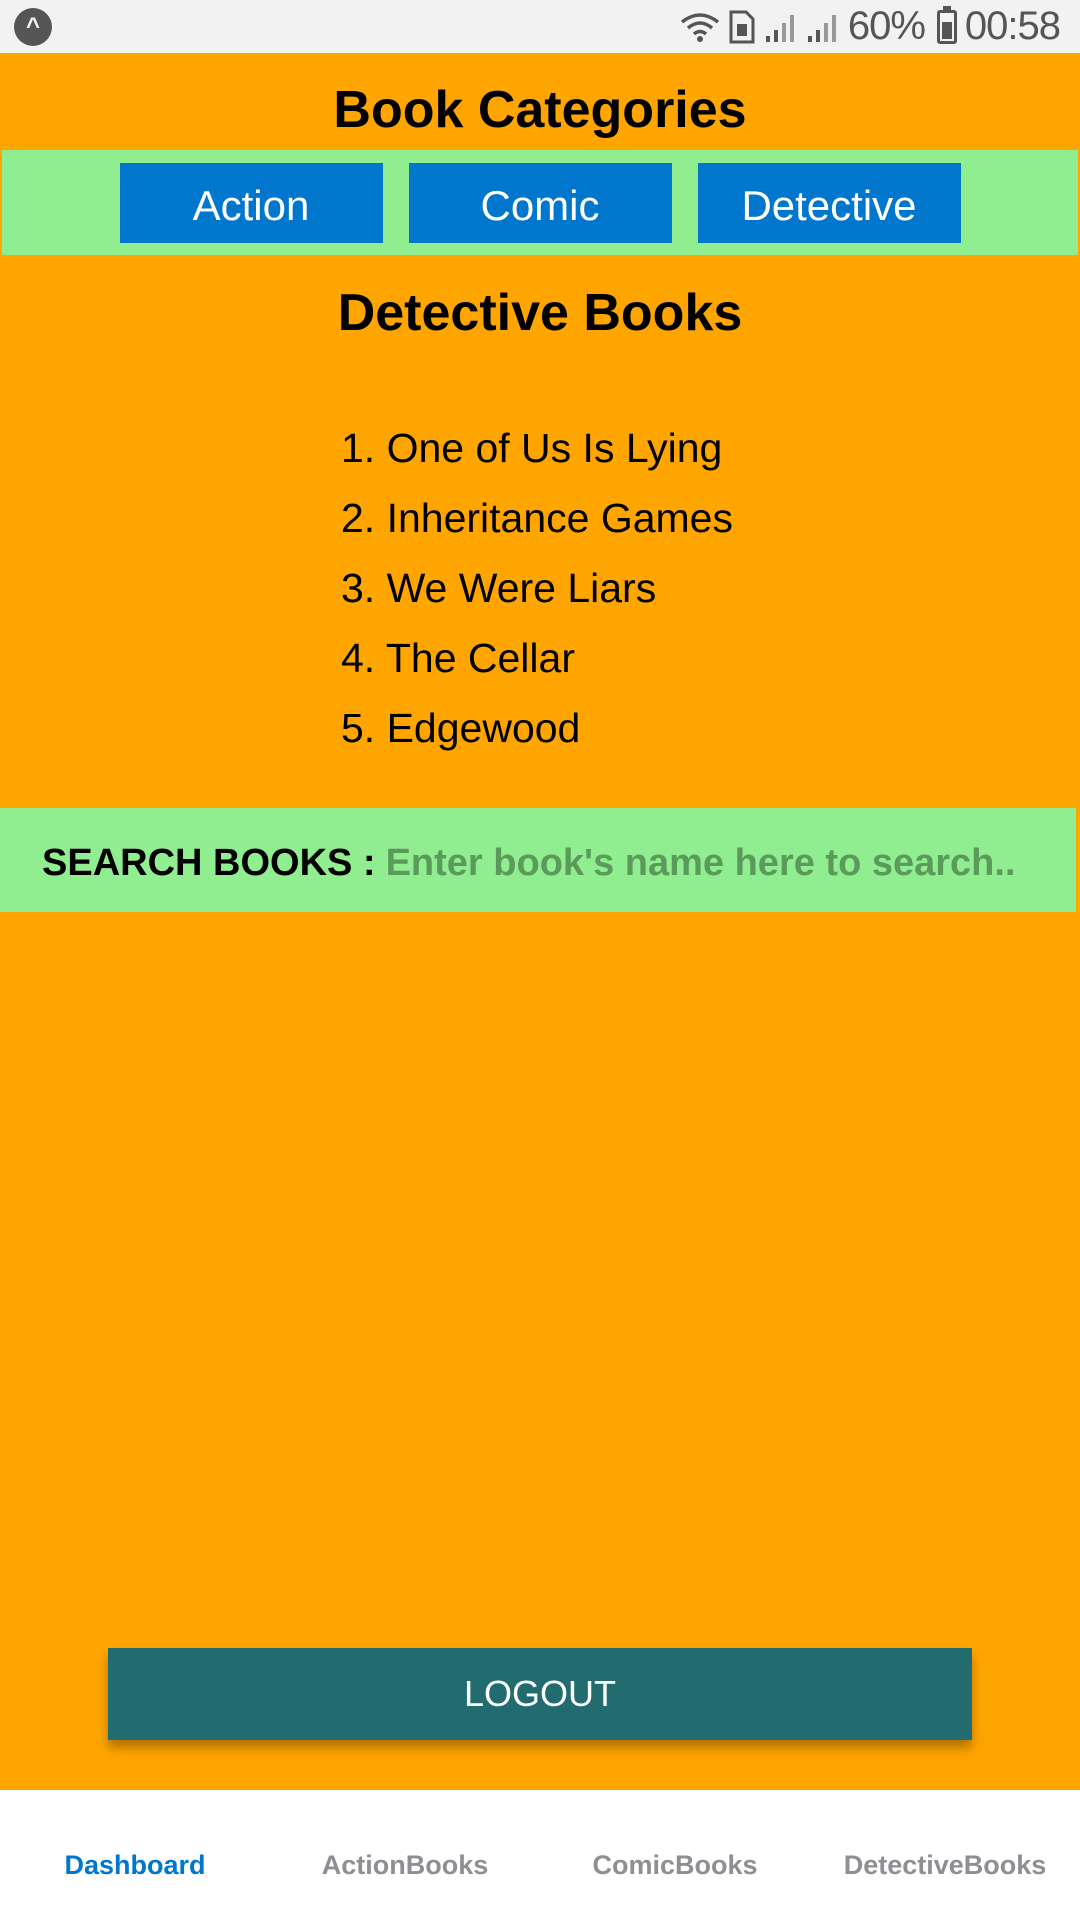 The image size is (1080, 1920). What do you see at coordinates (675, 1855) in the screenshot?
I see `tab-comic-books: ComicBooks` at bounding box center [675, 1855].